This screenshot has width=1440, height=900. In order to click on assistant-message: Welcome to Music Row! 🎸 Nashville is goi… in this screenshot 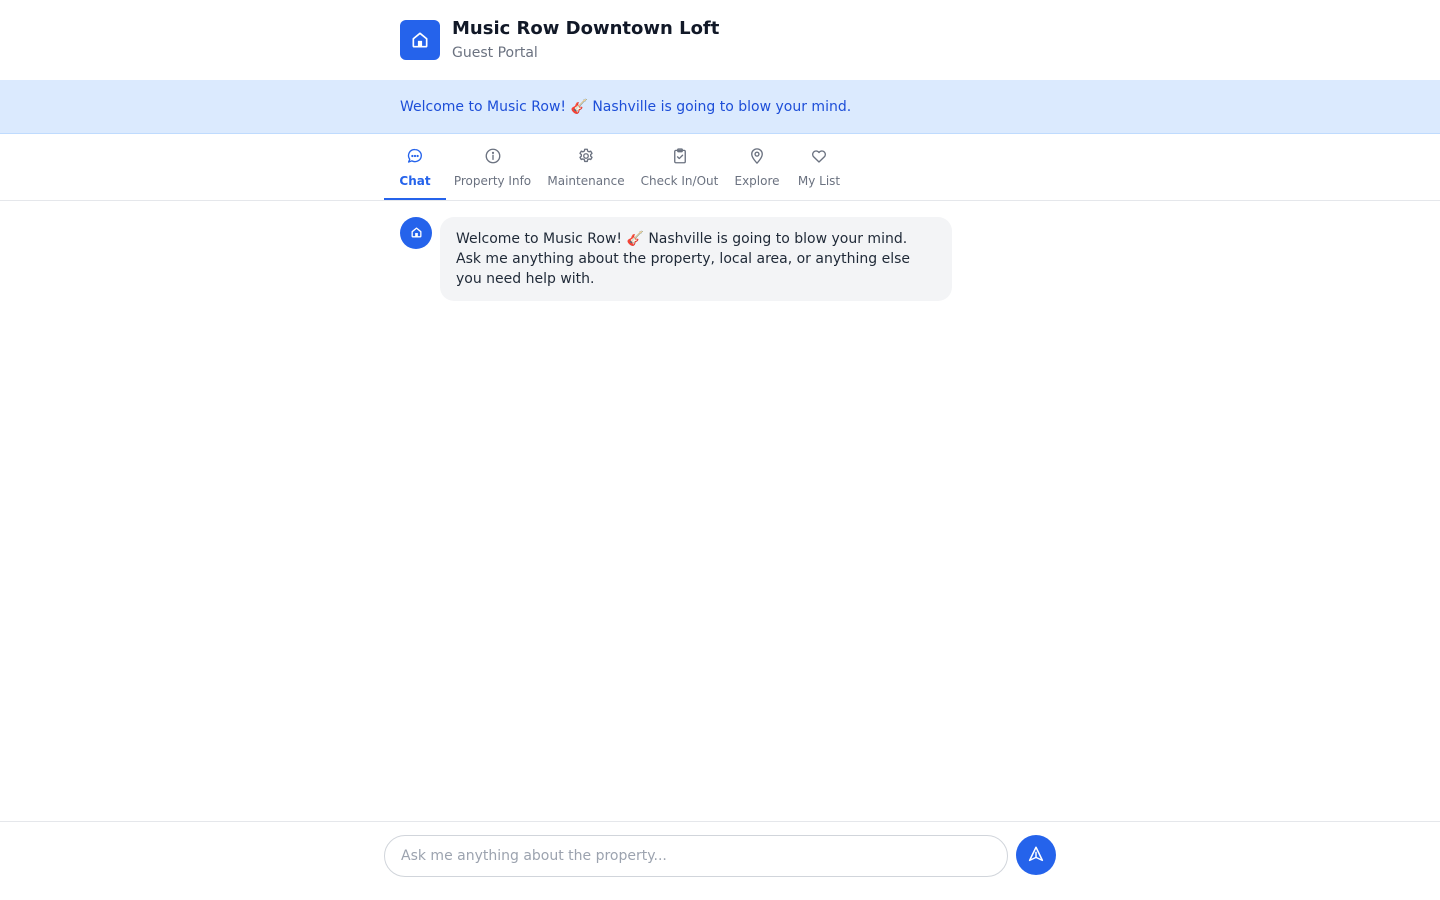, I will do `click(676, 259)`.